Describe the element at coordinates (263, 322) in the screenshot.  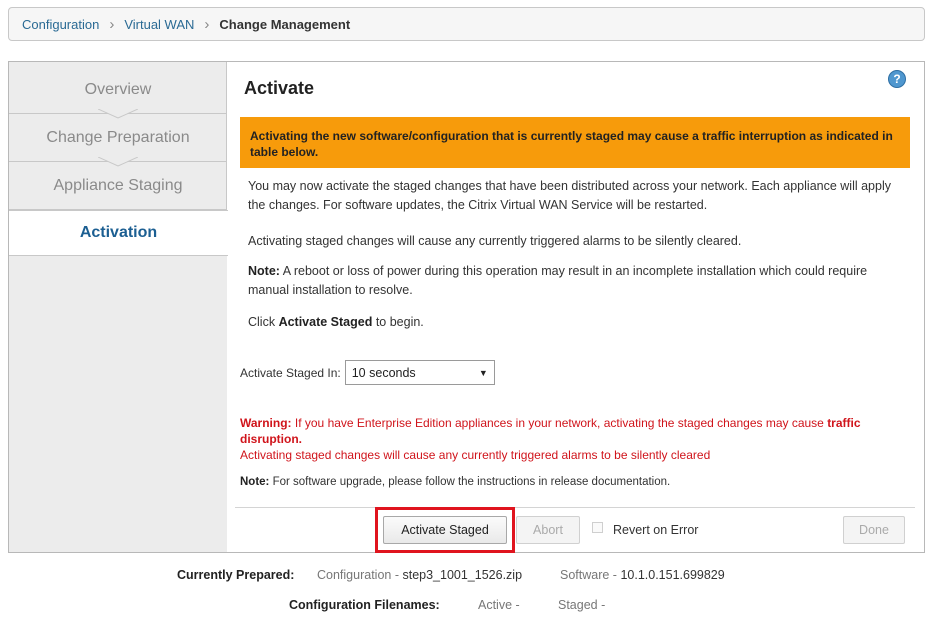
I see `click-instruction-pre: Click` at that location.